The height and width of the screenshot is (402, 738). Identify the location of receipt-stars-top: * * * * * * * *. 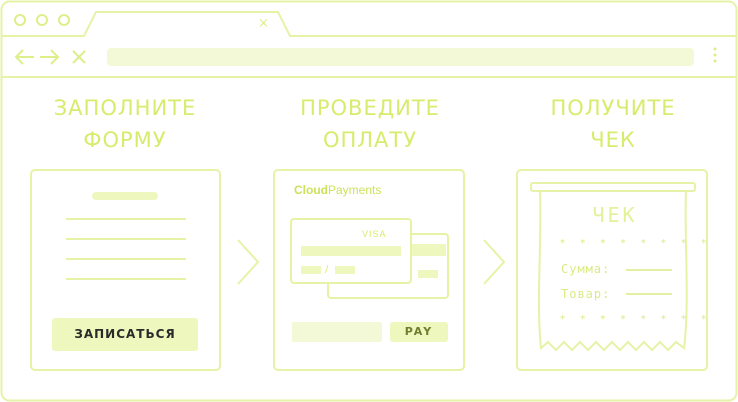
(636, 243).